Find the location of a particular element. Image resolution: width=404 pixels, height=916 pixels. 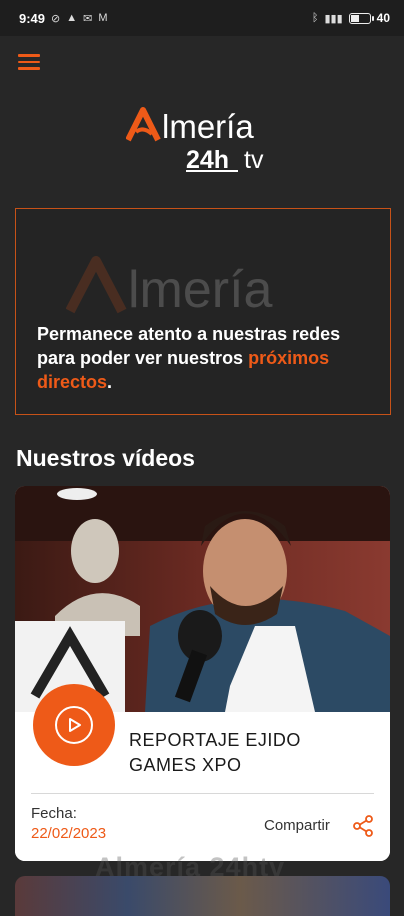

status-time: 9:49 is located at coordinates (32, 18).